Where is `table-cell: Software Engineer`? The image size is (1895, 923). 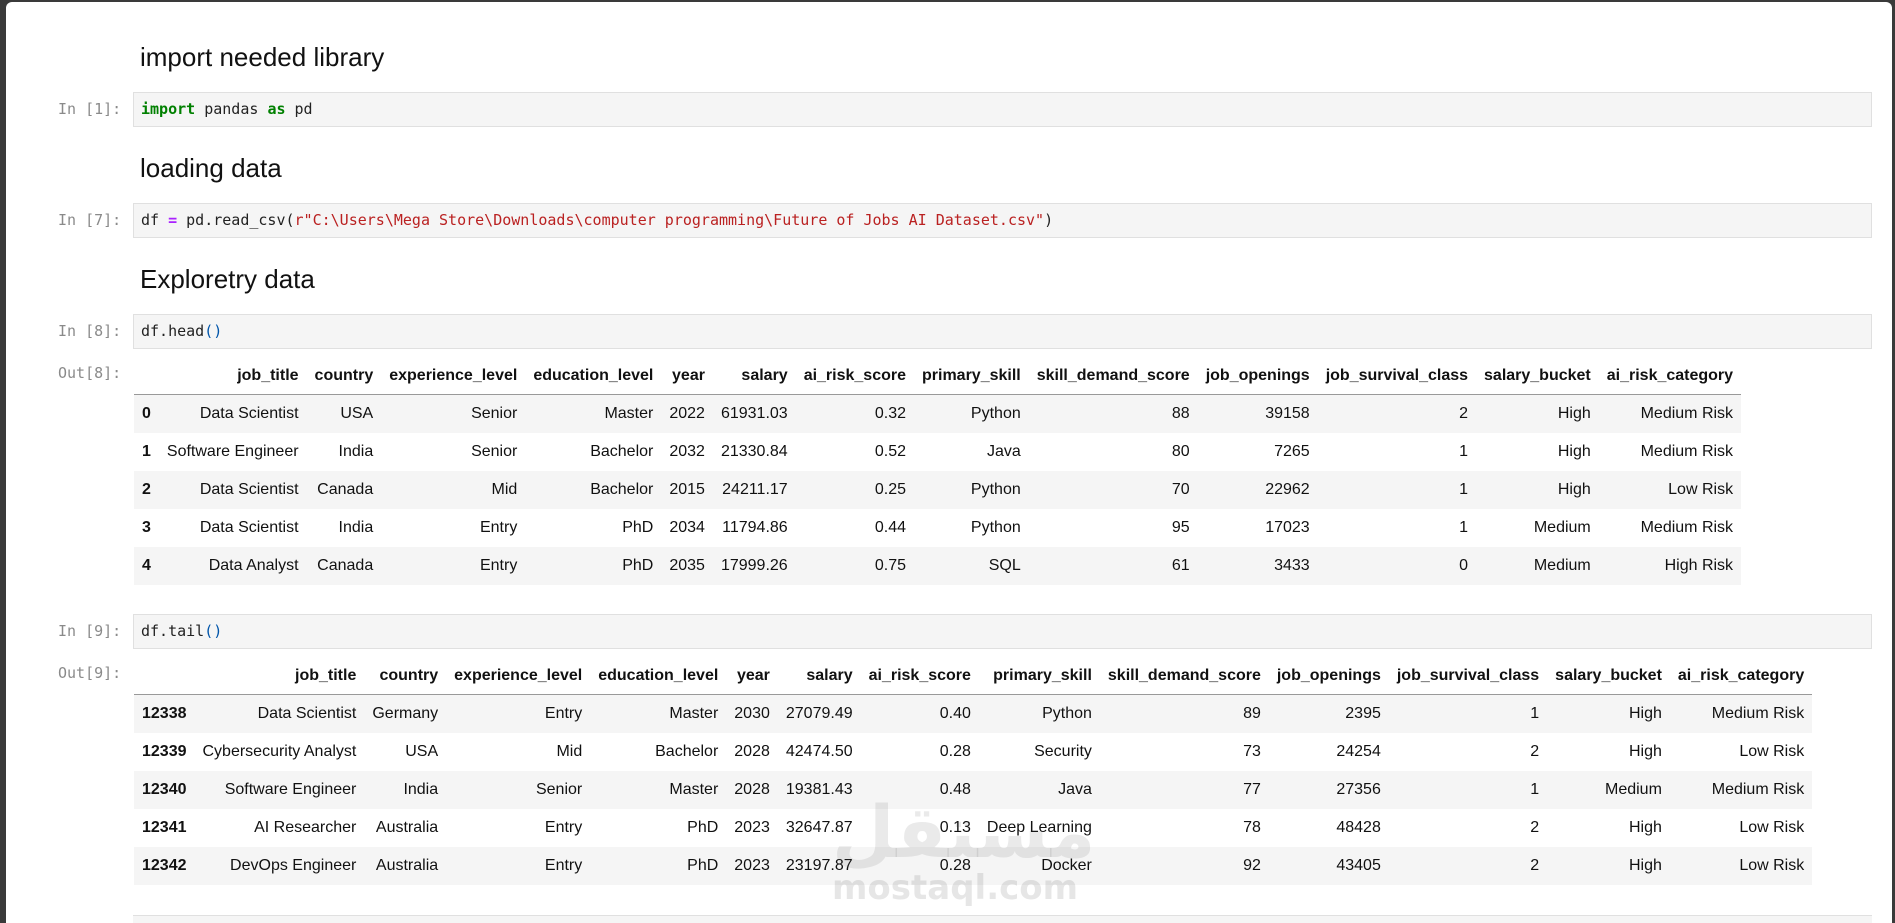
table-cell: Software Engineer is located at coordinates (290, 789).